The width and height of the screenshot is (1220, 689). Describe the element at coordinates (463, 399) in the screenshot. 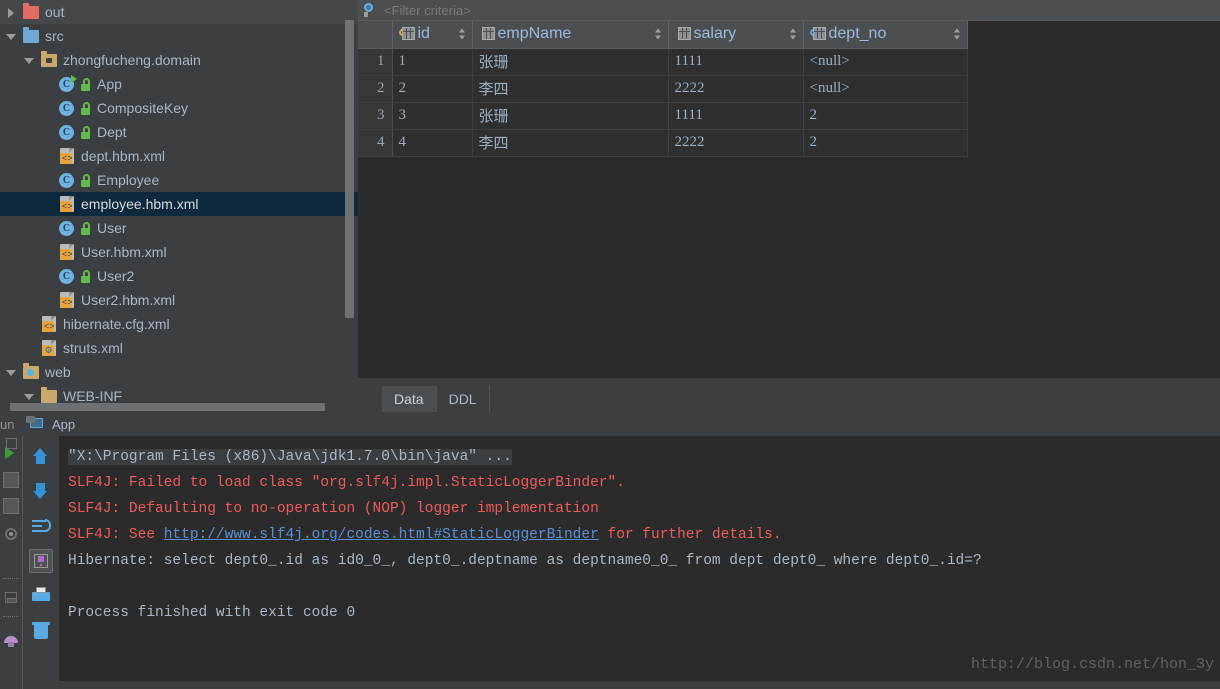

I see `tab-ddl: DDL` at that location.